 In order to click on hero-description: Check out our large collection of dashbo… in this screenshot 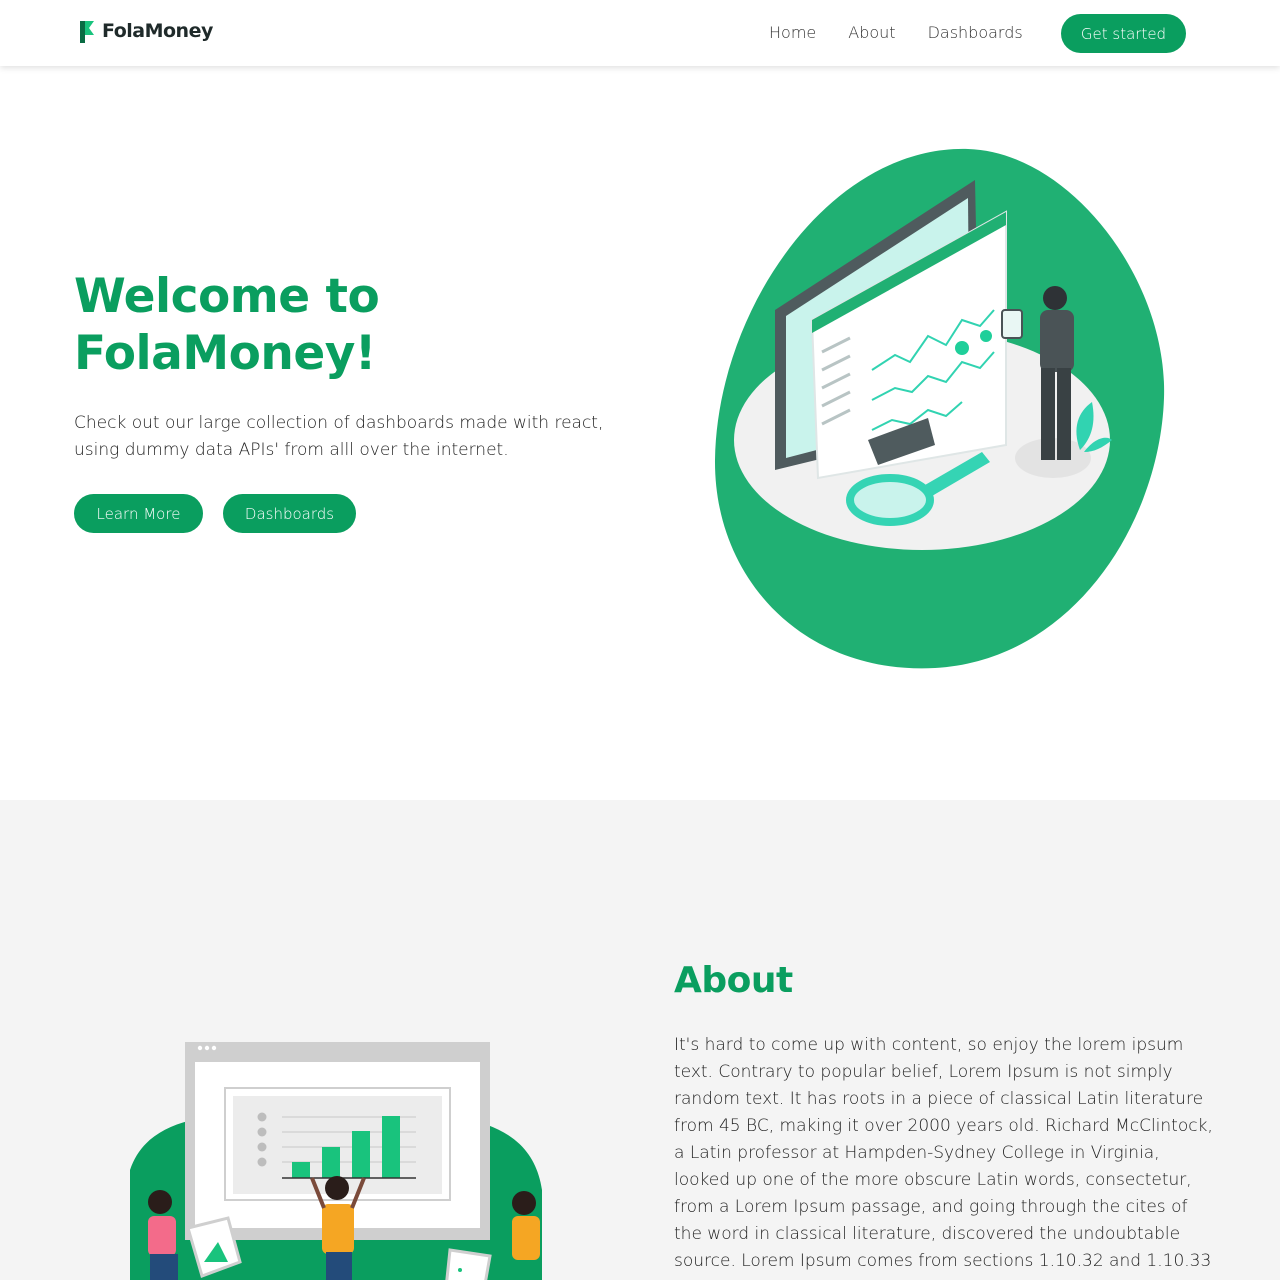, I will do `click(339, 436)`.